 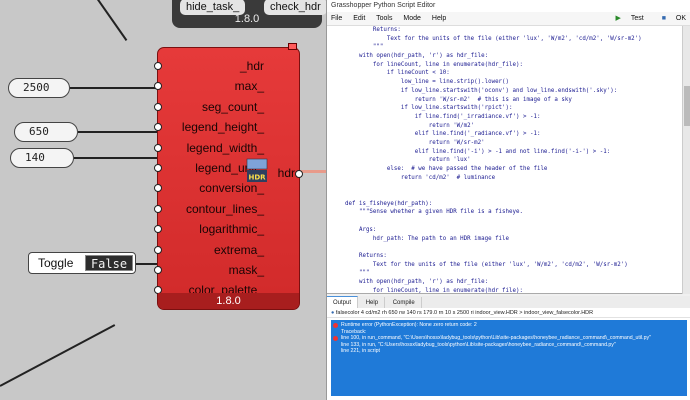 What do you see at coordinates (420, 177) in the screenshot?
I see `code-text: return 'cd/m2' # luminance` at bounding box center [420, 177].